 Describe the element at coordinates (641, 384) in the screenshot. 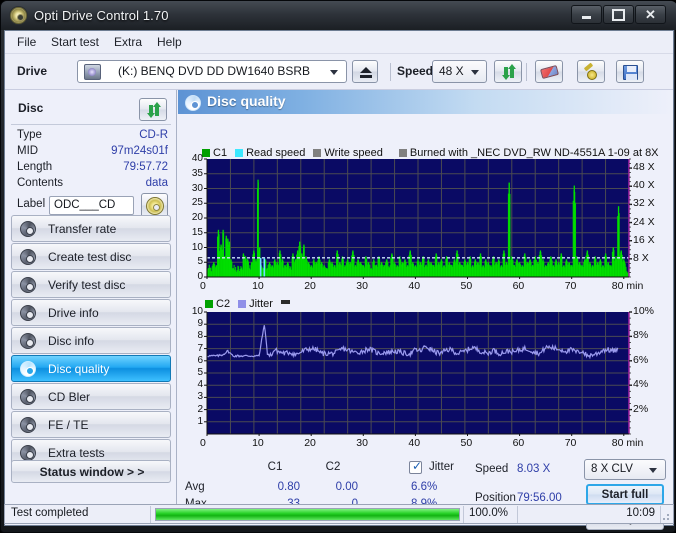

I see `y2-tick-label: 4%` at that location.